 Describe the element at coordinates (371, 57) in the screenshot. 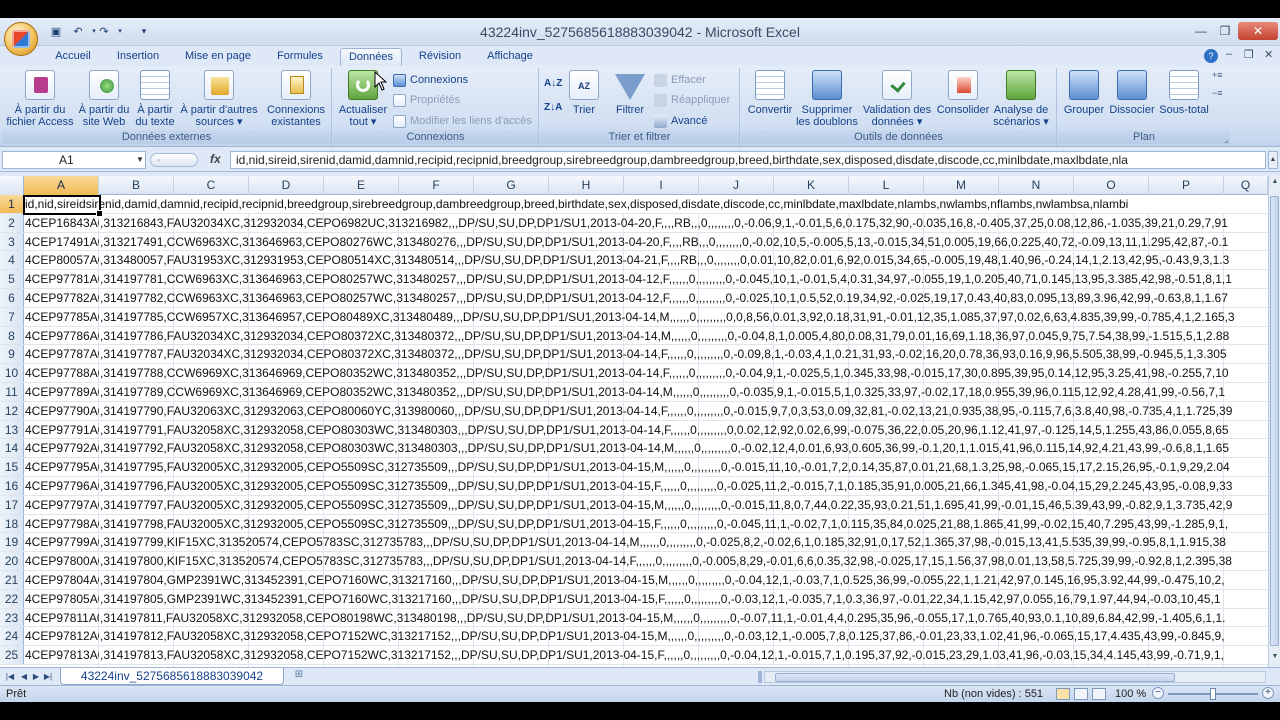

I see `tab-donnees: Données` at that location.